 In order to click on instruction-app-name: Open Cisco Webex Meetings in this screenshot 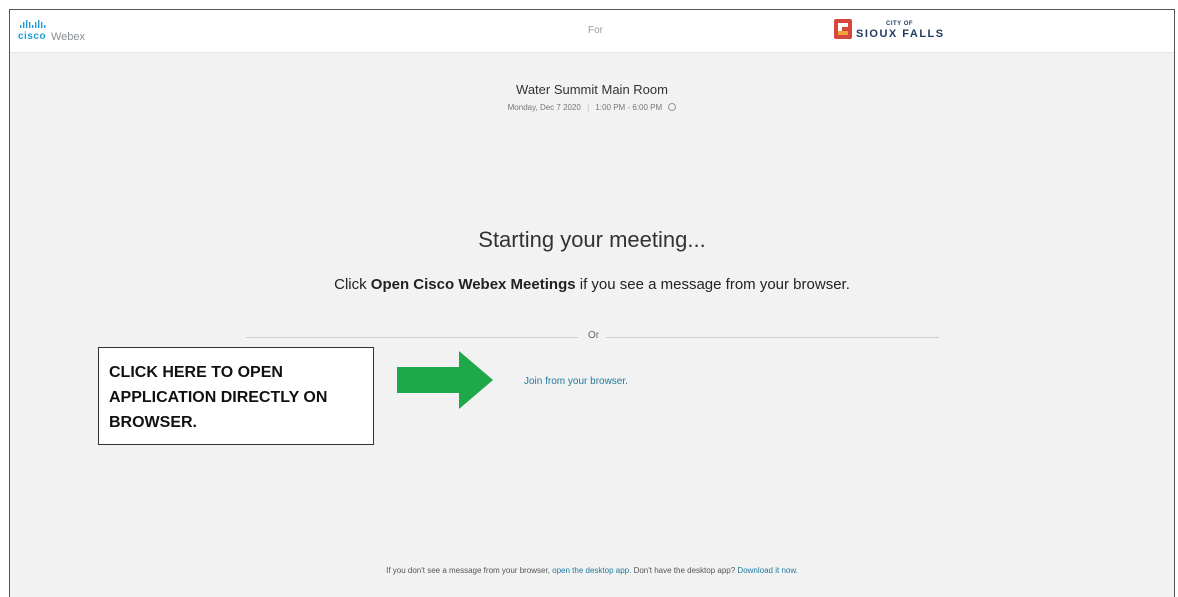, I will do `click(473, 284)`.